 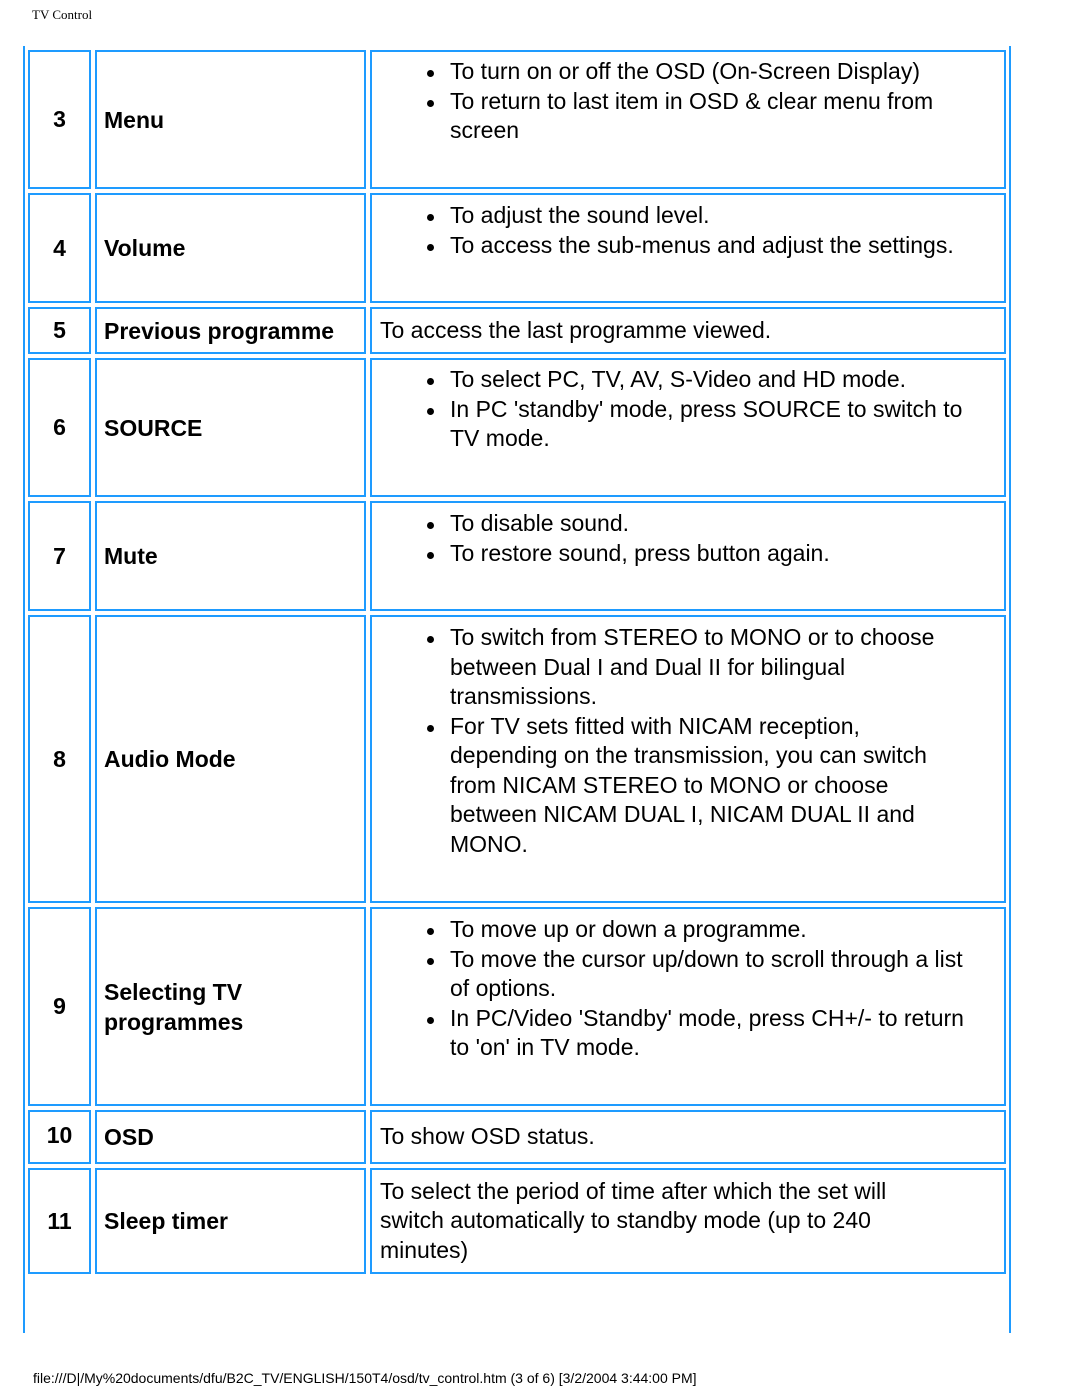 What do you see at coordinates (59, 248) in the screenshot?
I see `row-number: 4` at bounding box center [59, 248].